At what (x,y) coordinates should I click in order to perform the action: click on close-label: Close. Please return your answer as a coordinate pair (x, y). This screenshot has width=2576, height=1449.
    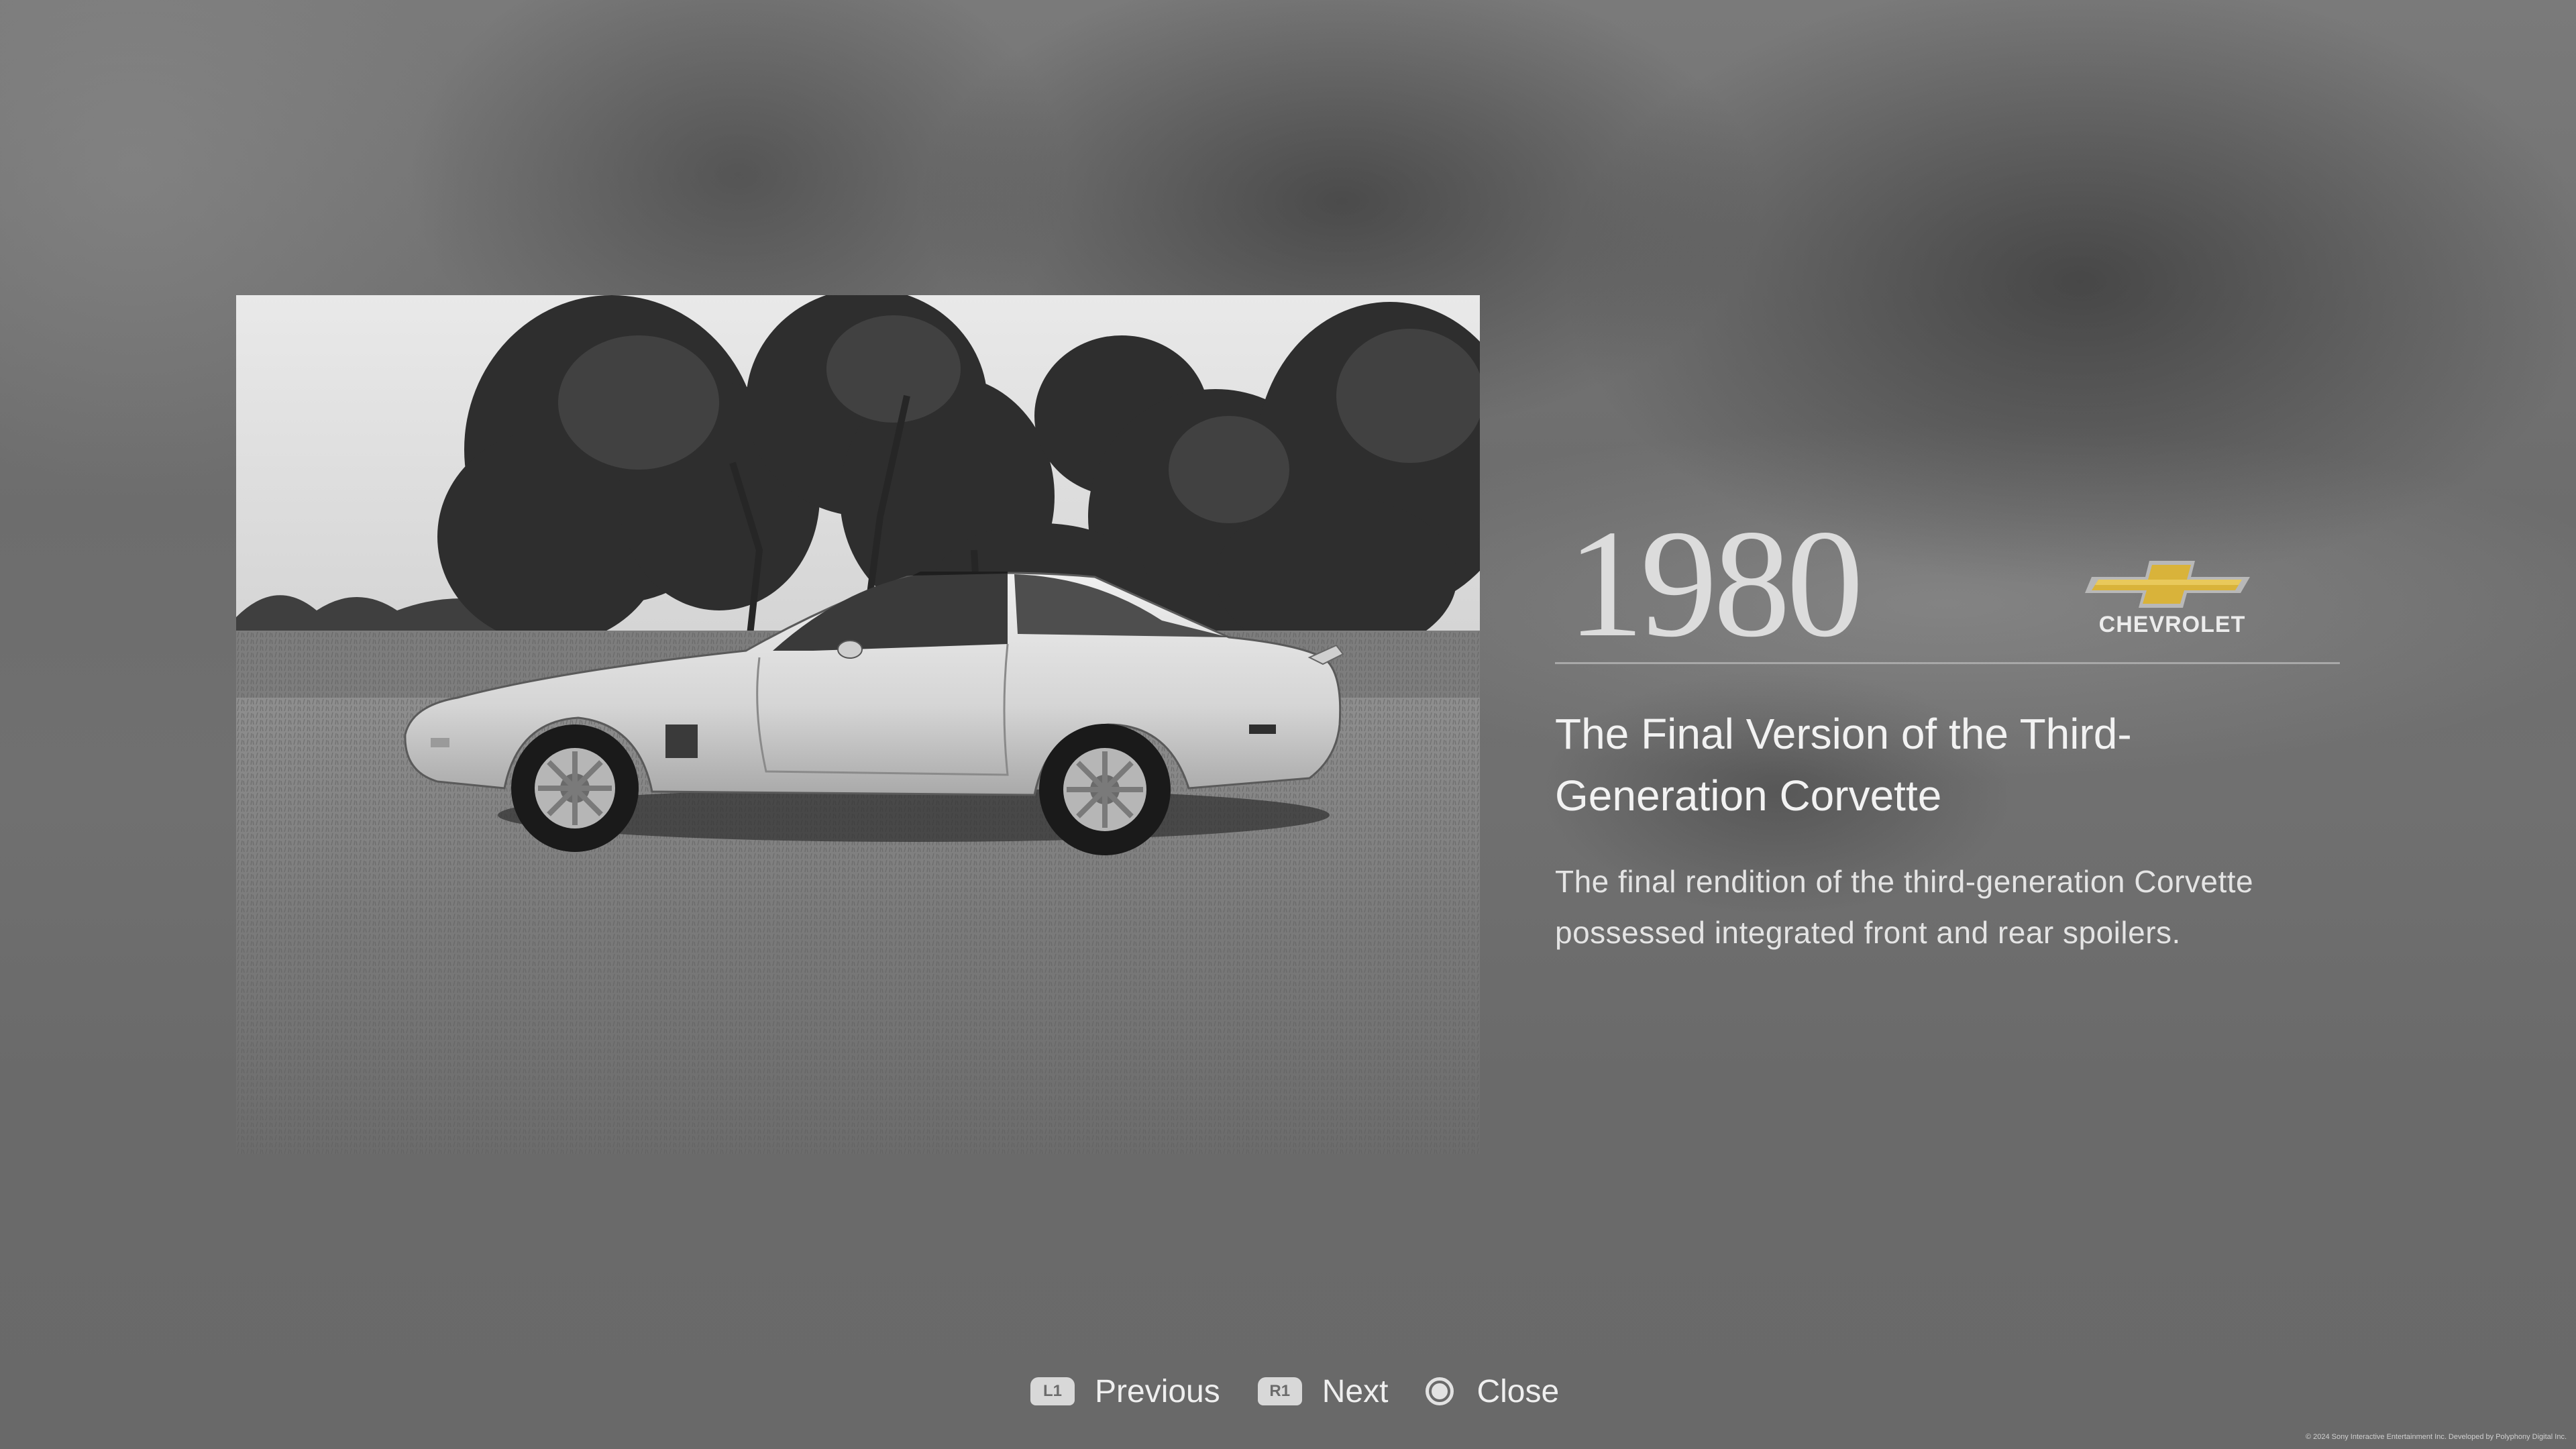
    Looking at the image, I should click on (1518, 1391).